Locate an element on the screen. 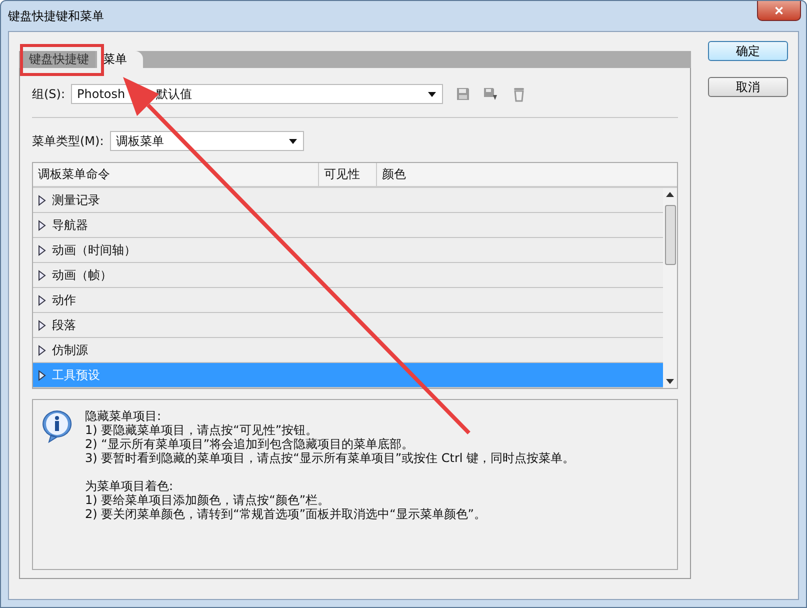 The width and height of the screenshot is (807, 608). column-header: 调板菜单命令 is located at coordinates (176, 174).